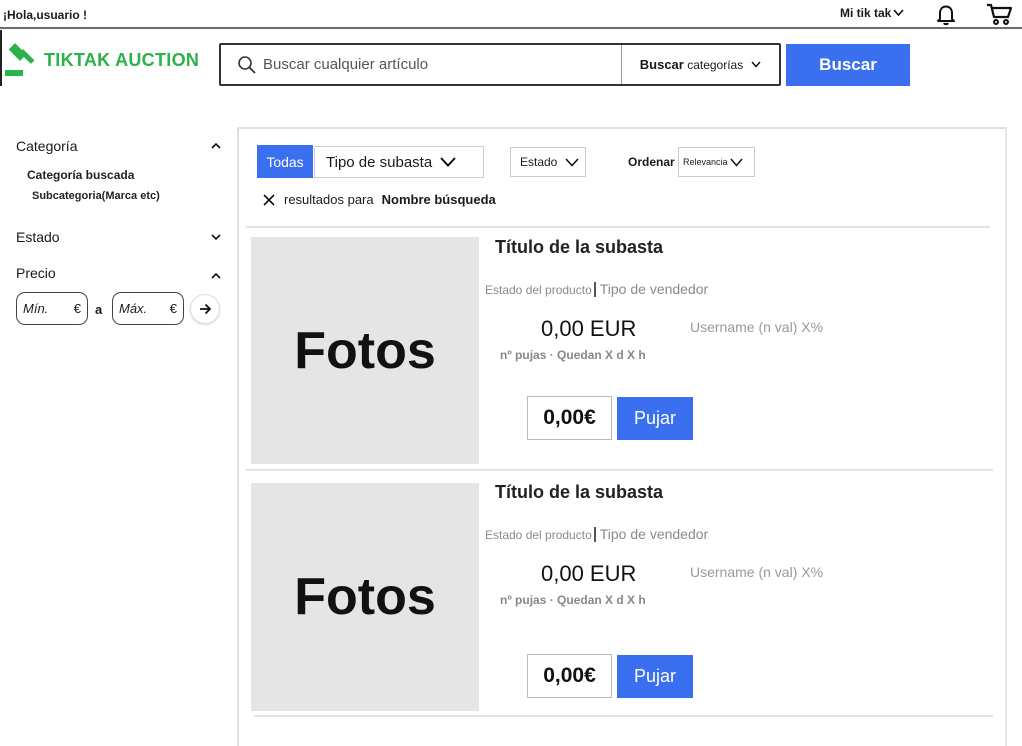  Describe the element at coordinates (539, 162) in the screenshot. I see `state-dropdown-label: Estado` at that location.